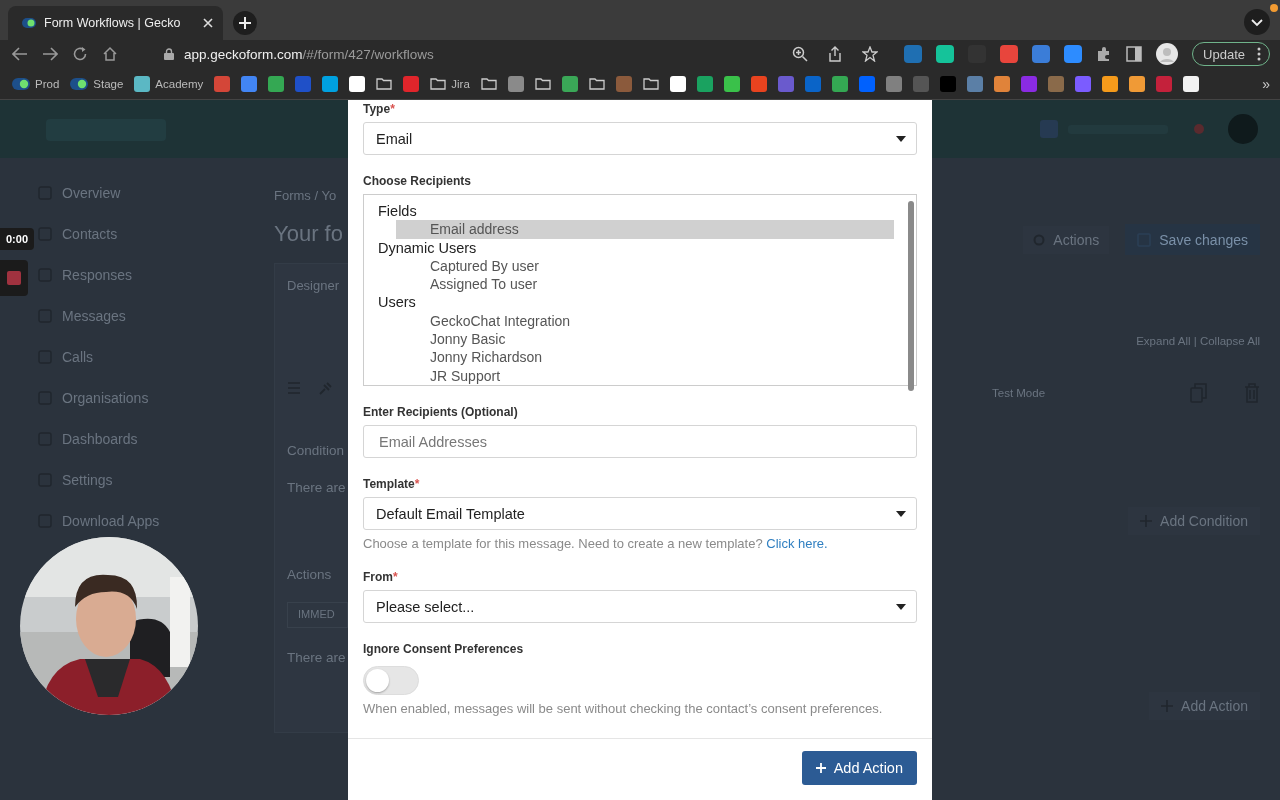  I want to click on help-text: When enabled, messages will be sent without checking the contact’s consent preferences., so click(623, 708).